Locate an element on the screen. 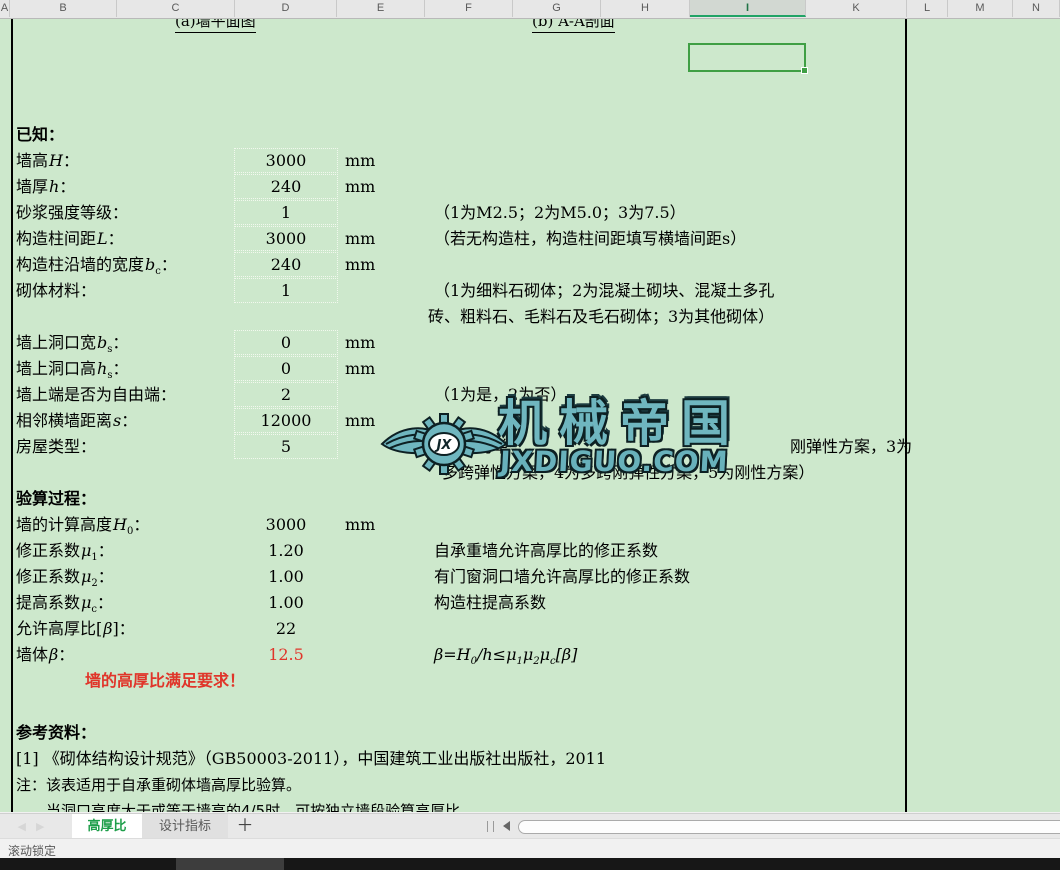 This screenshot has height=870, width=1060. house-type-note-2: 刚弹性方案，3为 is located at coordinates (851, 446).